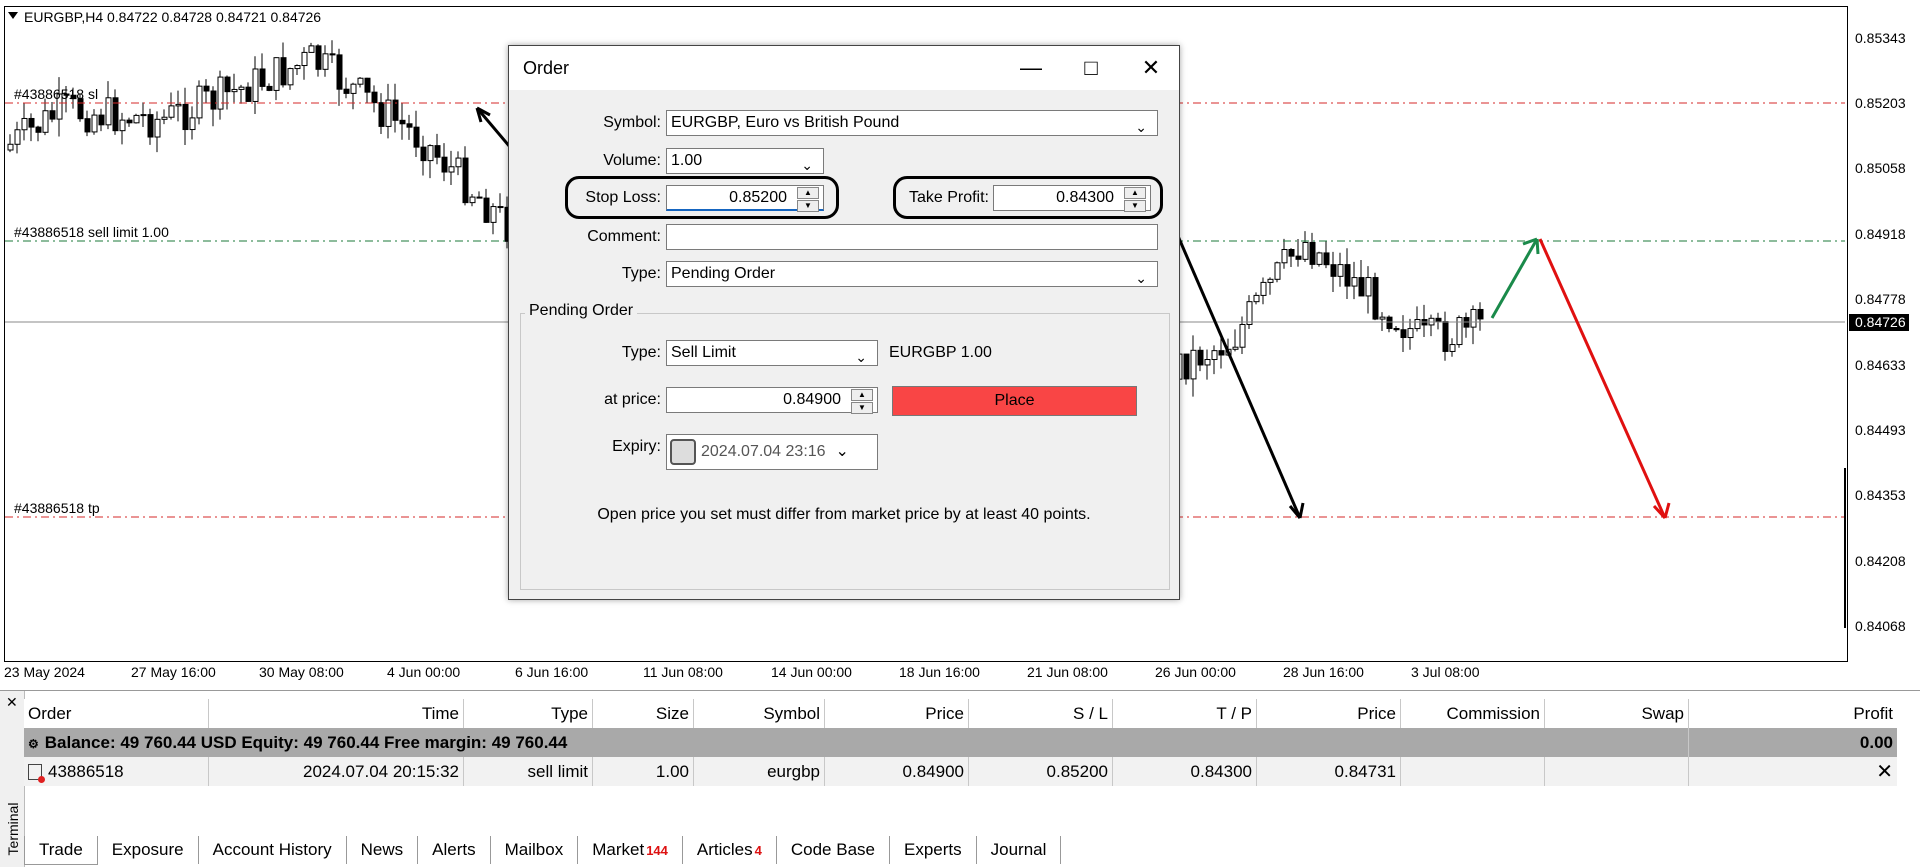 The height and width of the screenshot is (867, 1920). What do you see at coordinates (528, 713) in the screenshot?
I see `col-header: Type` at bounding box center [528, 713].